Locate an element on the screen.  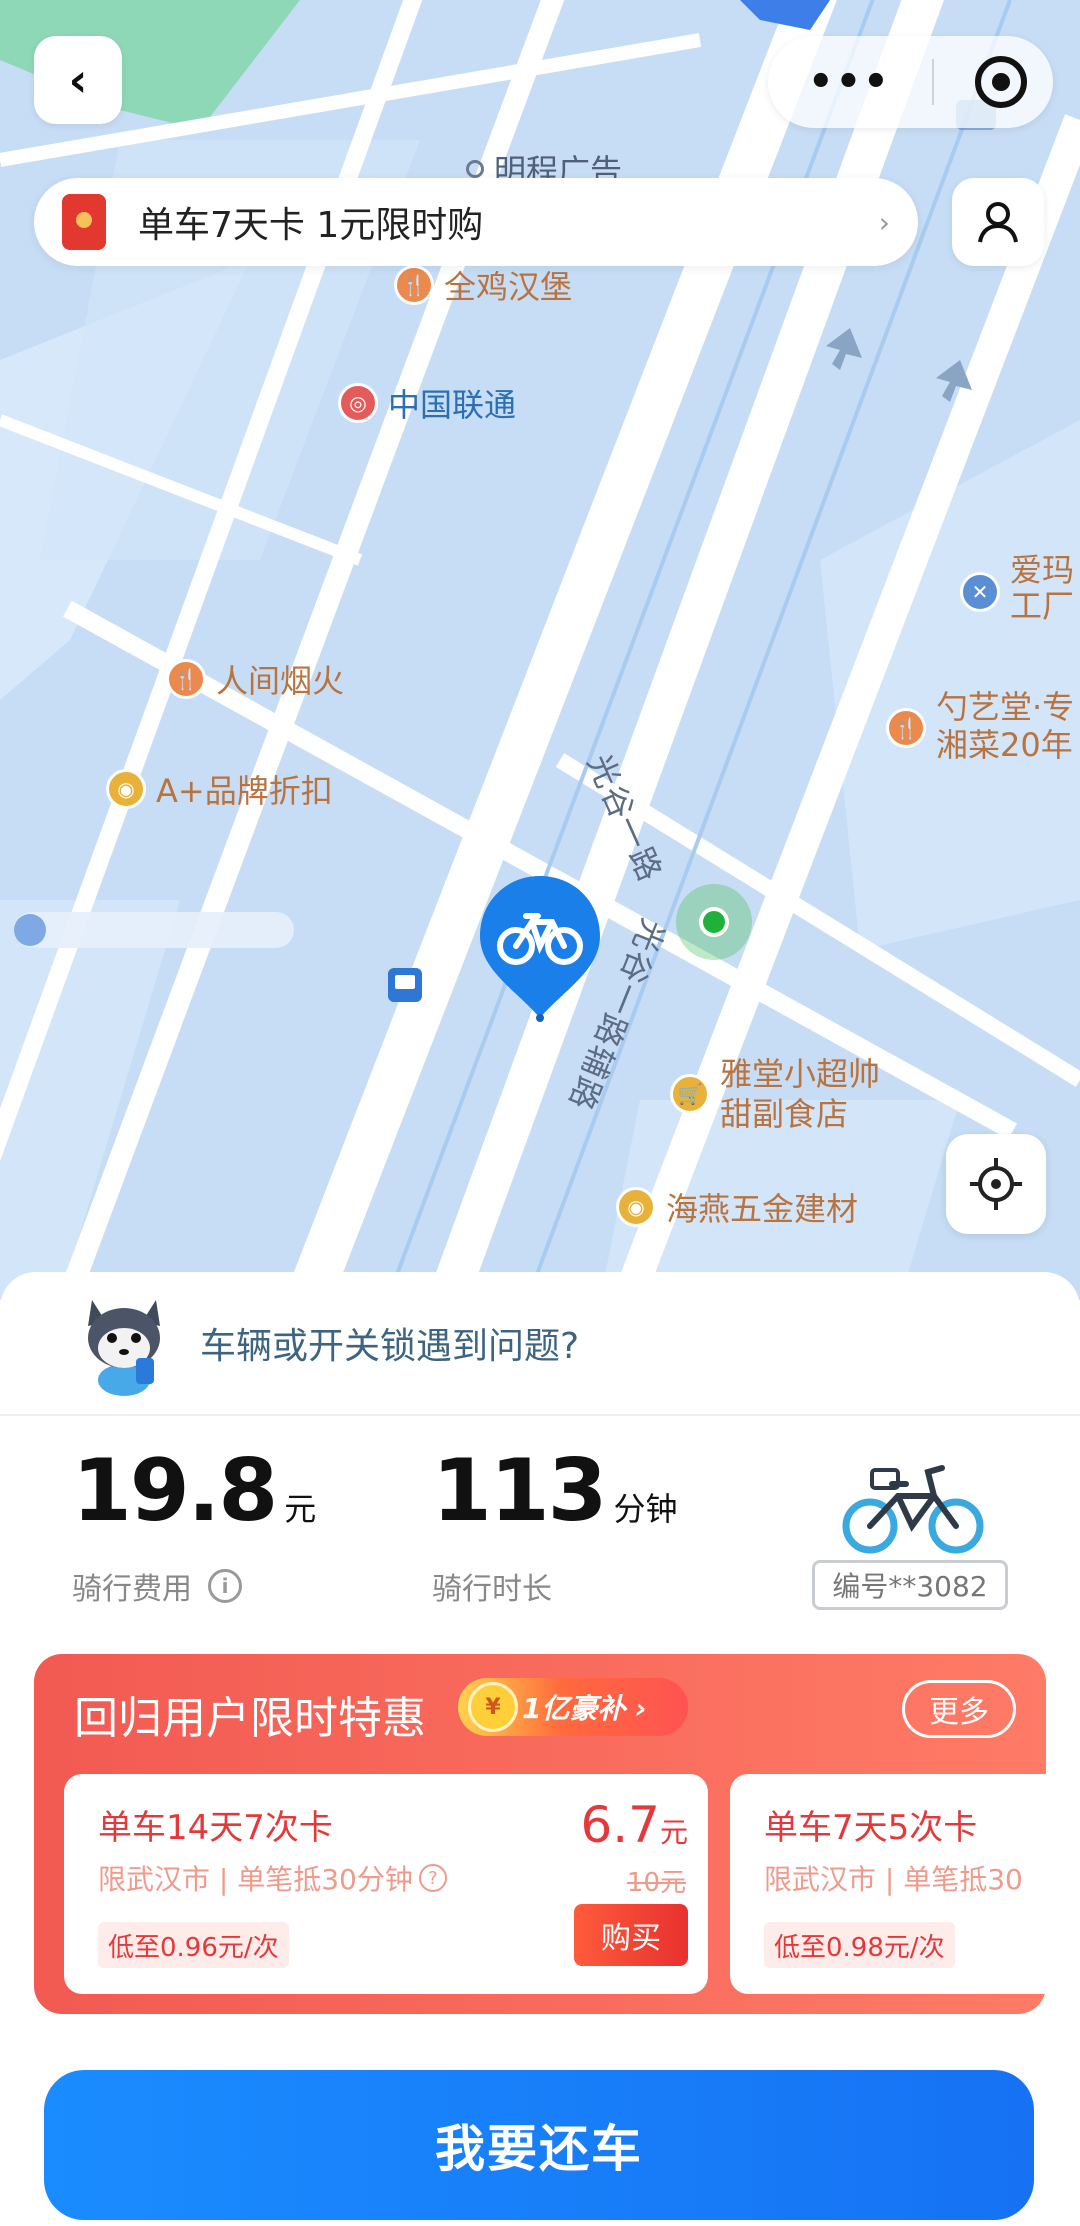
close-target-icon is located at coordinates (1000, 82).